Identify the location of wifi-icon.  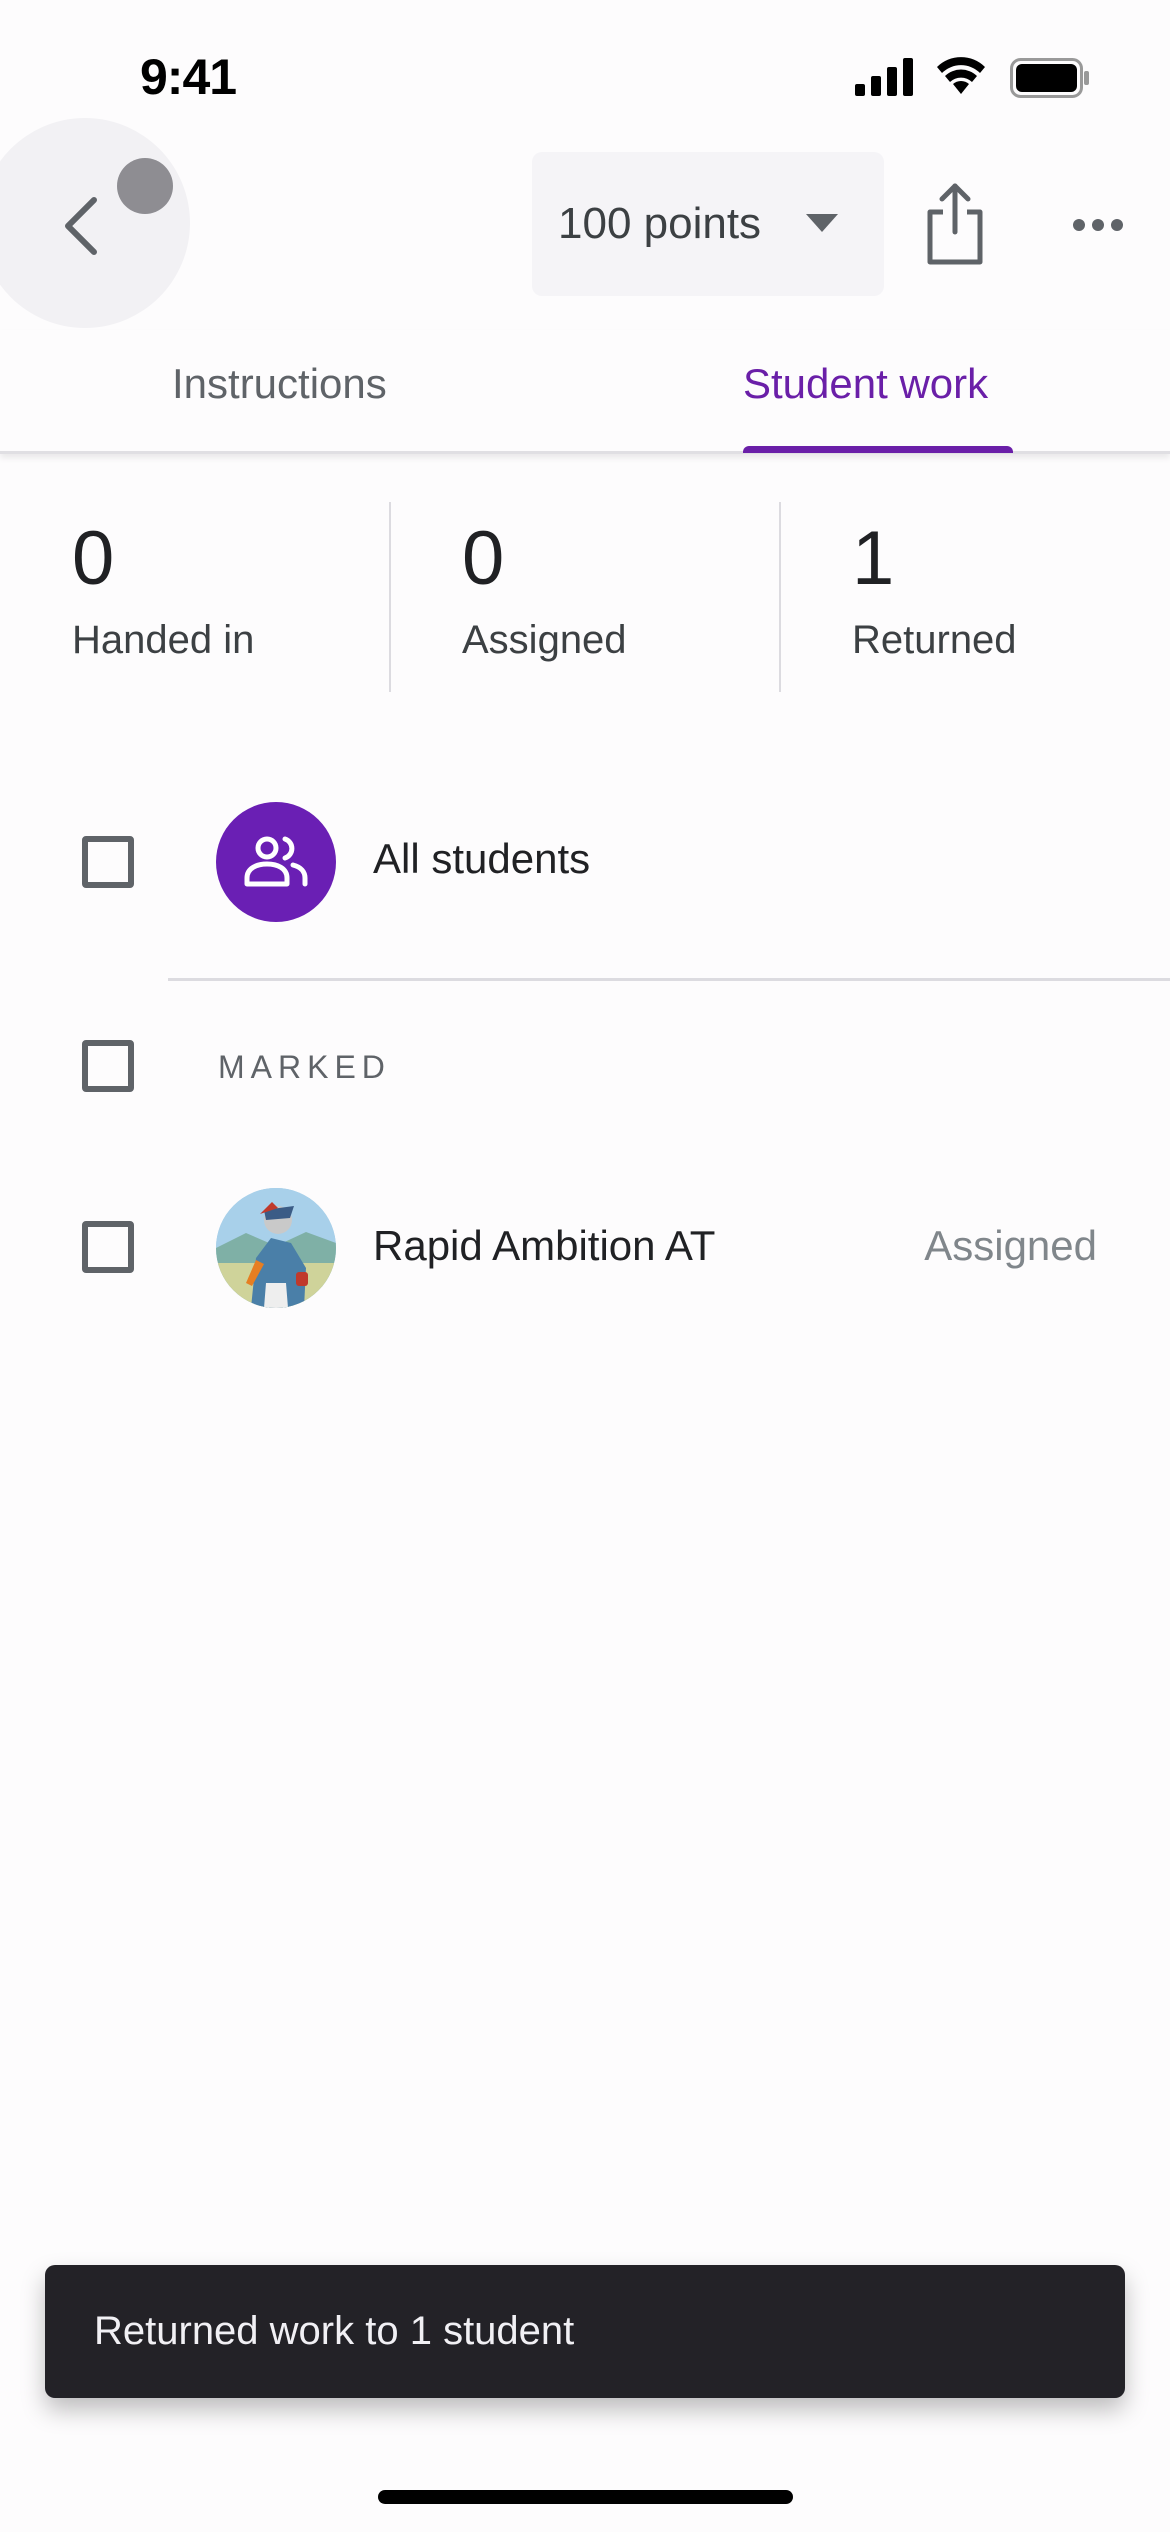
(961, 75).